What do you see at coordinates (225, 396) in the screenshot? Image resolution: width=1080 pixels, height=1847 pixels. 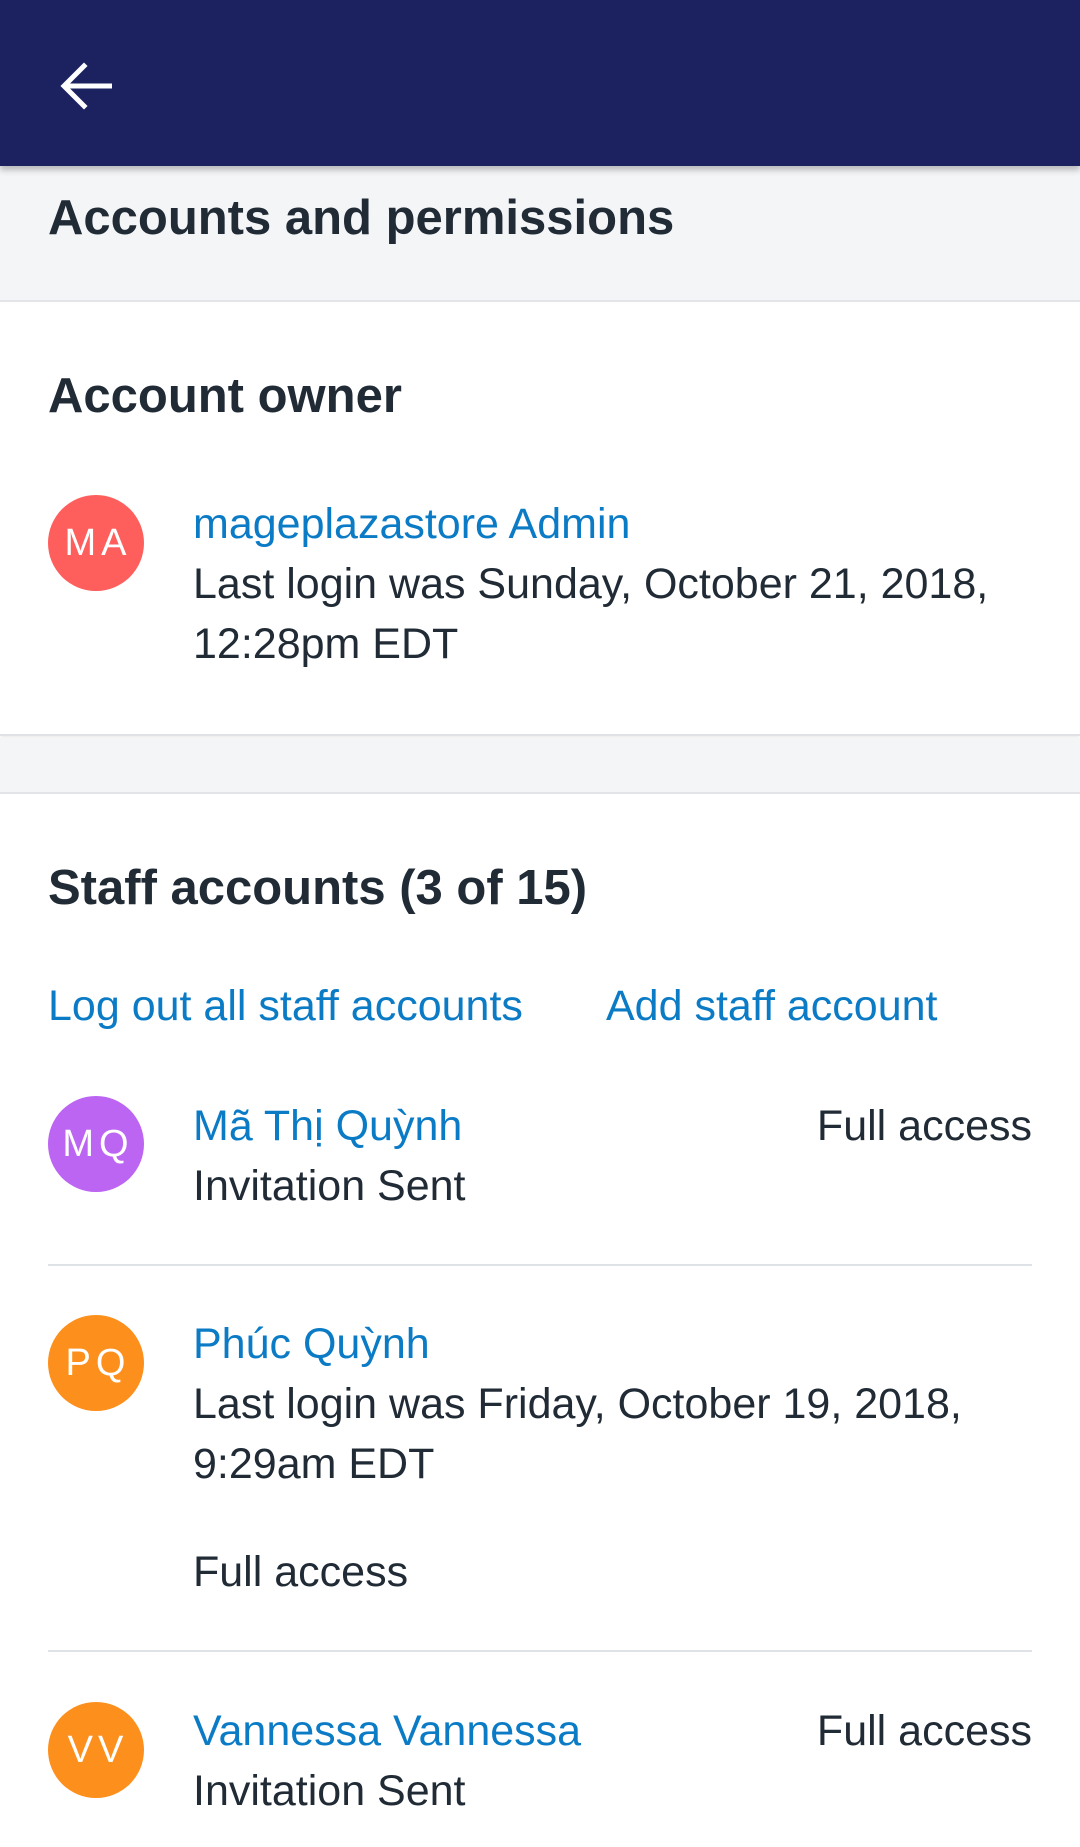 I see `account-owner-heading: Account owner` at bounding box center [225, 396].